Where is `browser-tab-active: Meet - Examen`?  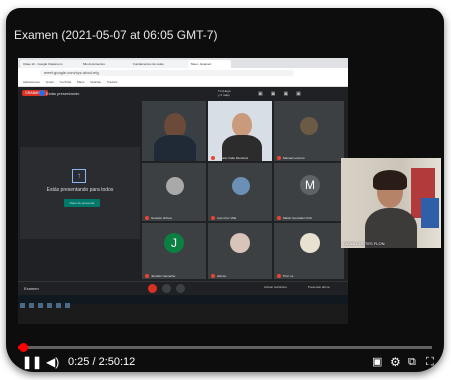
browser-tab-active: Meet - Examen is located at coordinates (209, 64).